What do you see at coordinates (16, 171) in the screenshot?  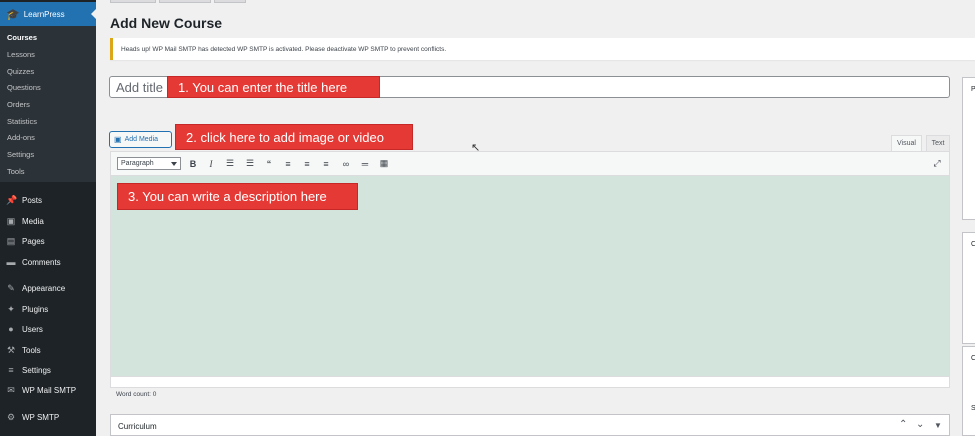 I see `submenu-item-tools: Tools` at bounding box center [16, 171].